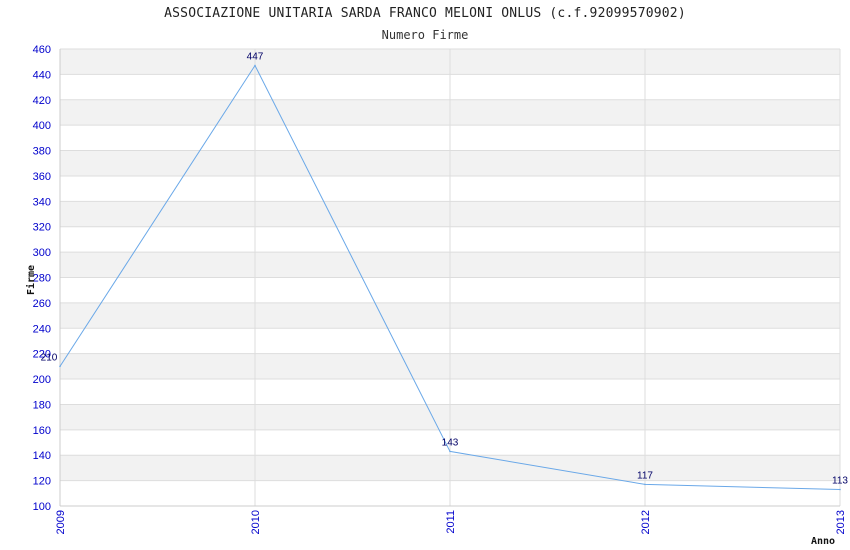  Describe the element at coordinates (841, 522) in the screenshot. I see `x-tick-label: 2013` at that location.